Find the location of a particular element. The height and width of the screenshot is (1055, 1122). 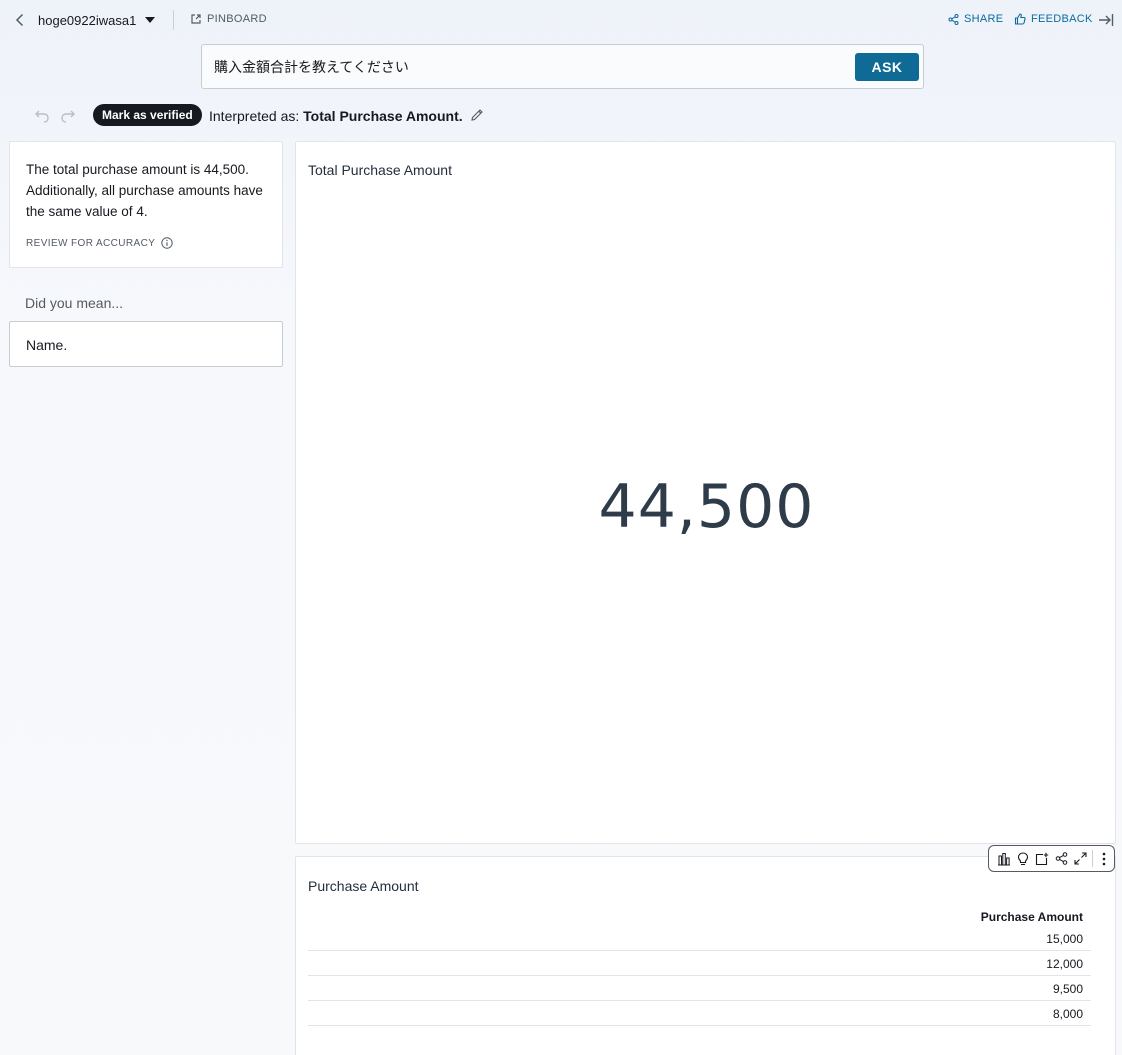

share-label: SHARE is located at coordinates (984, 19).